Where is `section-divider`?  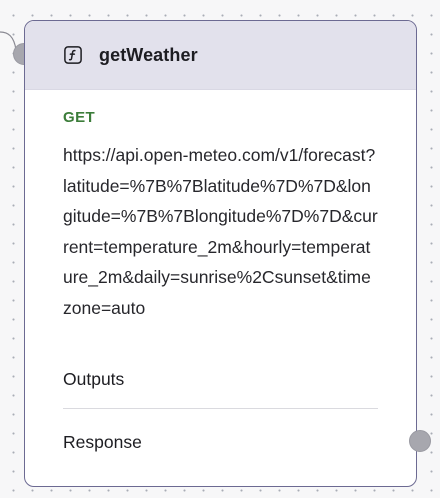
section-divider is located at coordinates (220, 408).